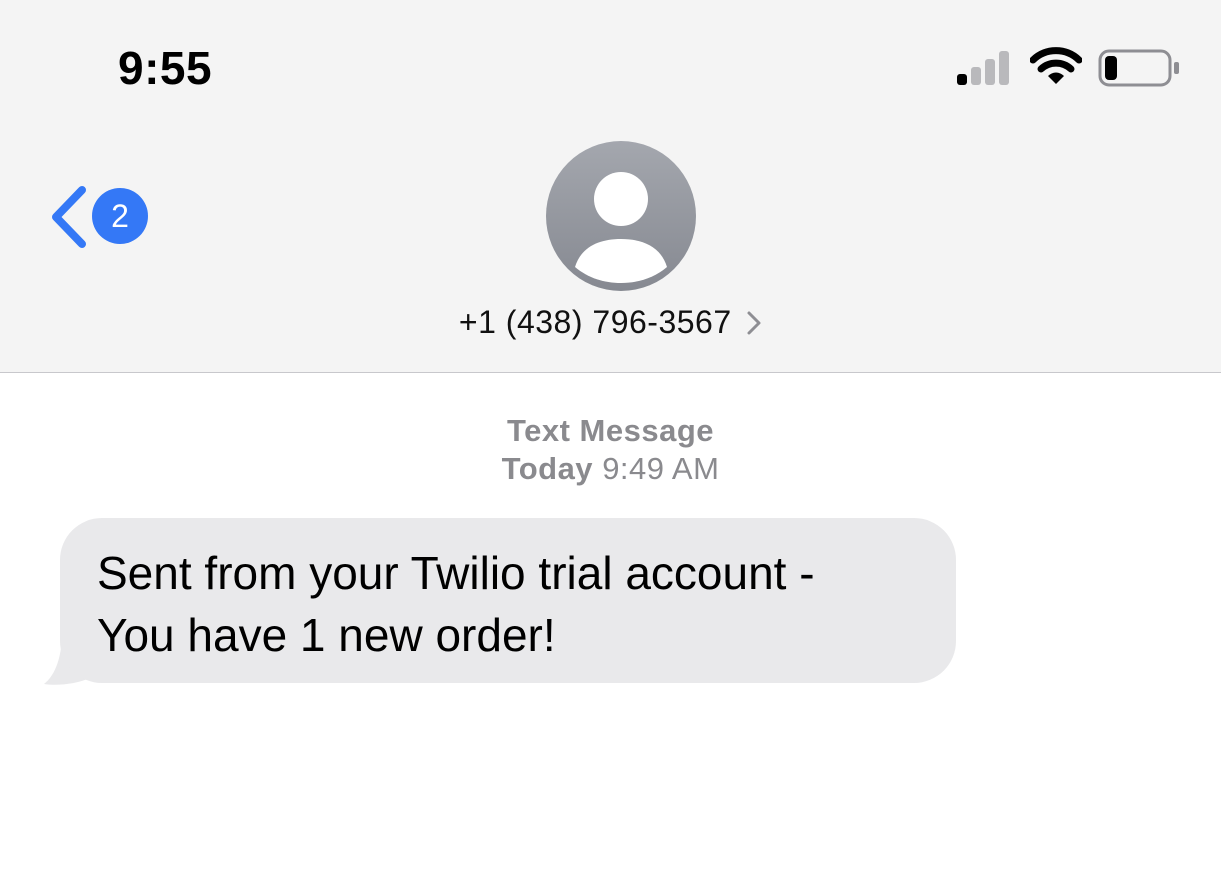 The width and height of the screenshot is (1221, 886). Describe the element at coordinates (326, 635) in the screenshot. I see `message-text-line: You have 1 new order!` at that location.